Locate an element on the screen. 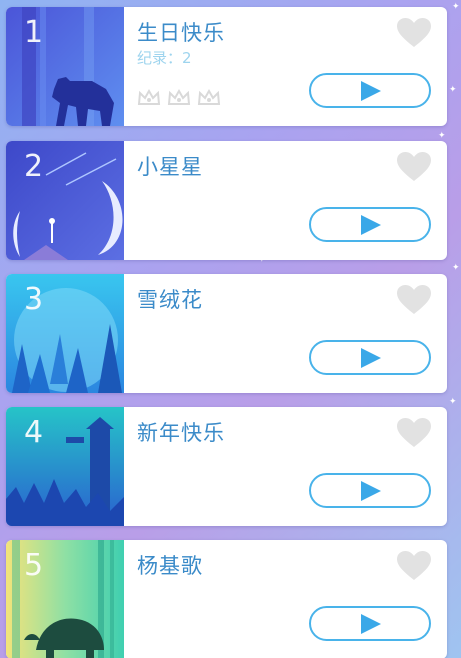 This screenshot has width=461, height=658. crown-rating is located at coordinates (179, 98).